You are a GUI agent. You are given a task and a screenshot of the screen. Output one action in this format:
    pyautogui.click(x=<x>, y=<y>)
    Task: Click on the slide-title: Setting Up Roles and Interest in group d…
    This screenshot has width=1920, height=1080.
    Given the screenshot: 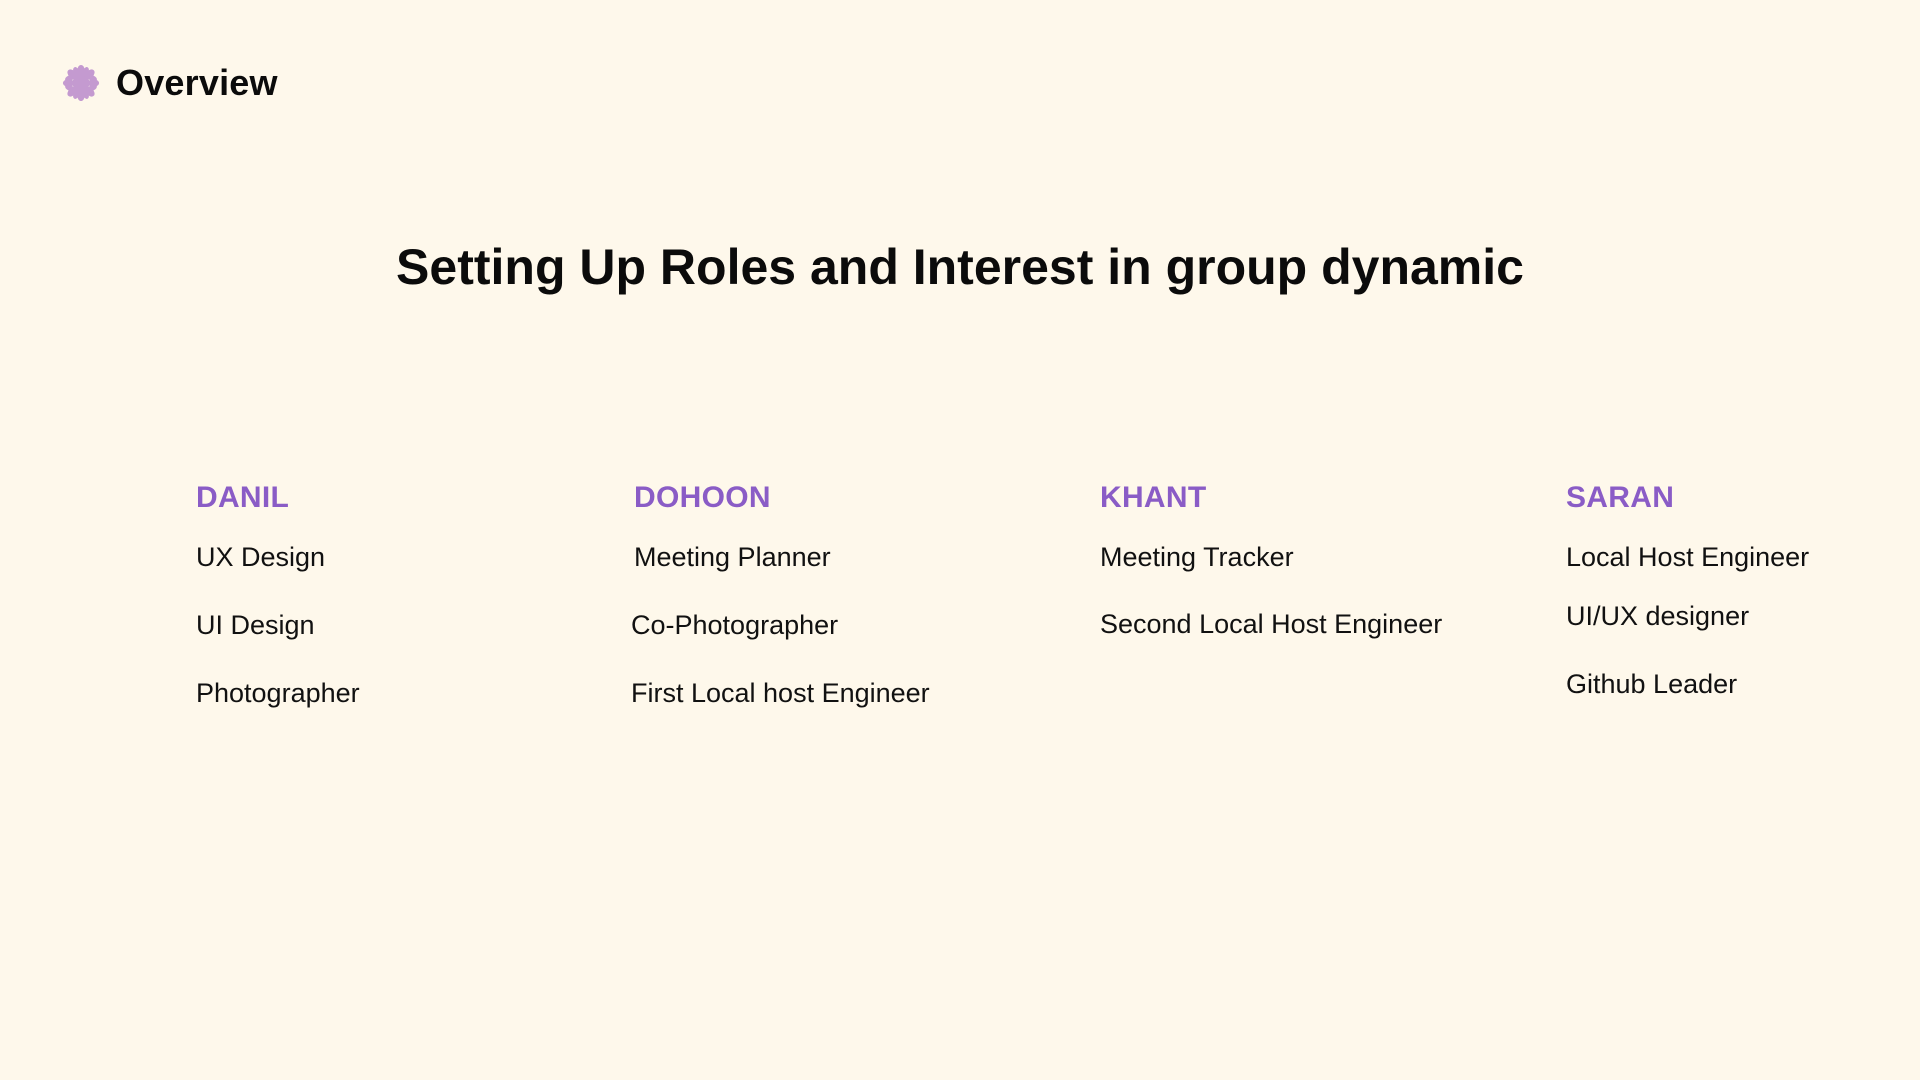 What is the action you would take?
    pyautogui.click(x=960, y=267)
    